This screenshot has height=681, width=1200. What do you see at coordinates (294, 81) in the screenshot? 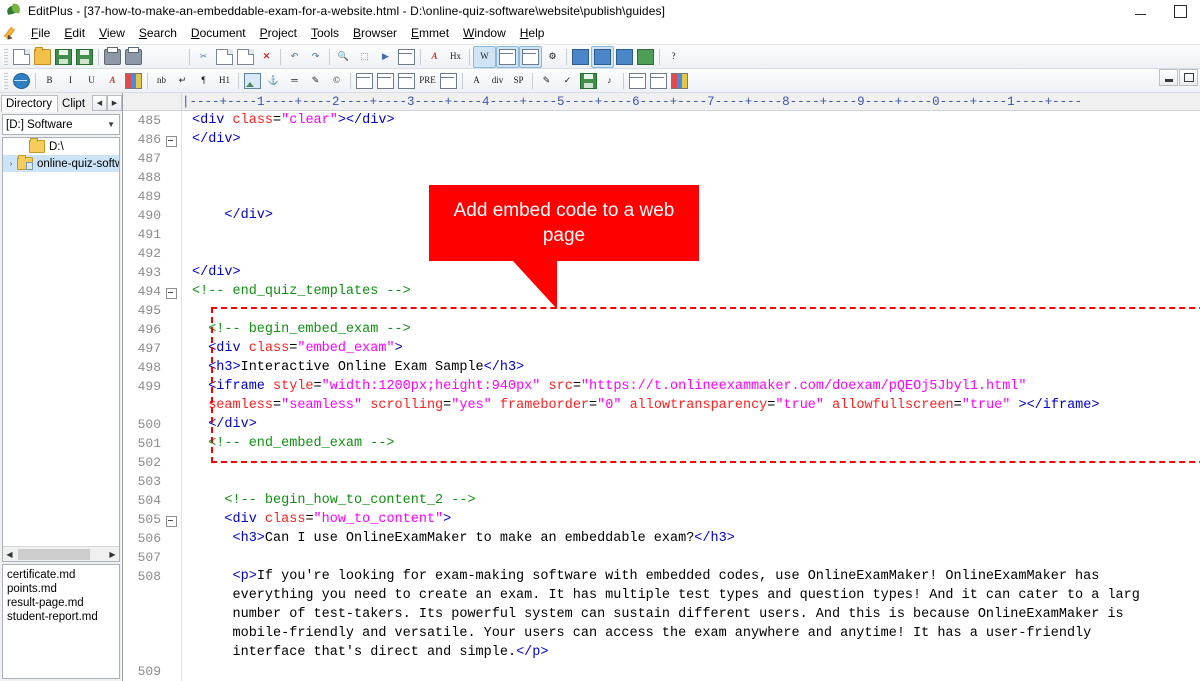
I see `horizontal-rule-icon: ═` at bounding box center [294, 81].